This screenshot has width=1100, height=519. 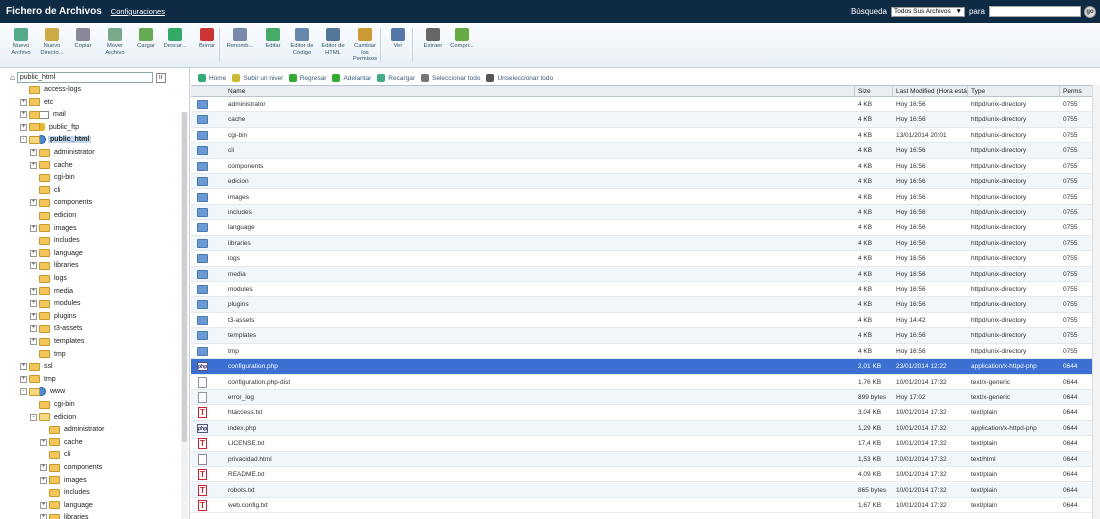 What do you see at coordinates (54, 216) in the screenshot?
I see `tree-node: edicion` at bounding box center [54, 216].